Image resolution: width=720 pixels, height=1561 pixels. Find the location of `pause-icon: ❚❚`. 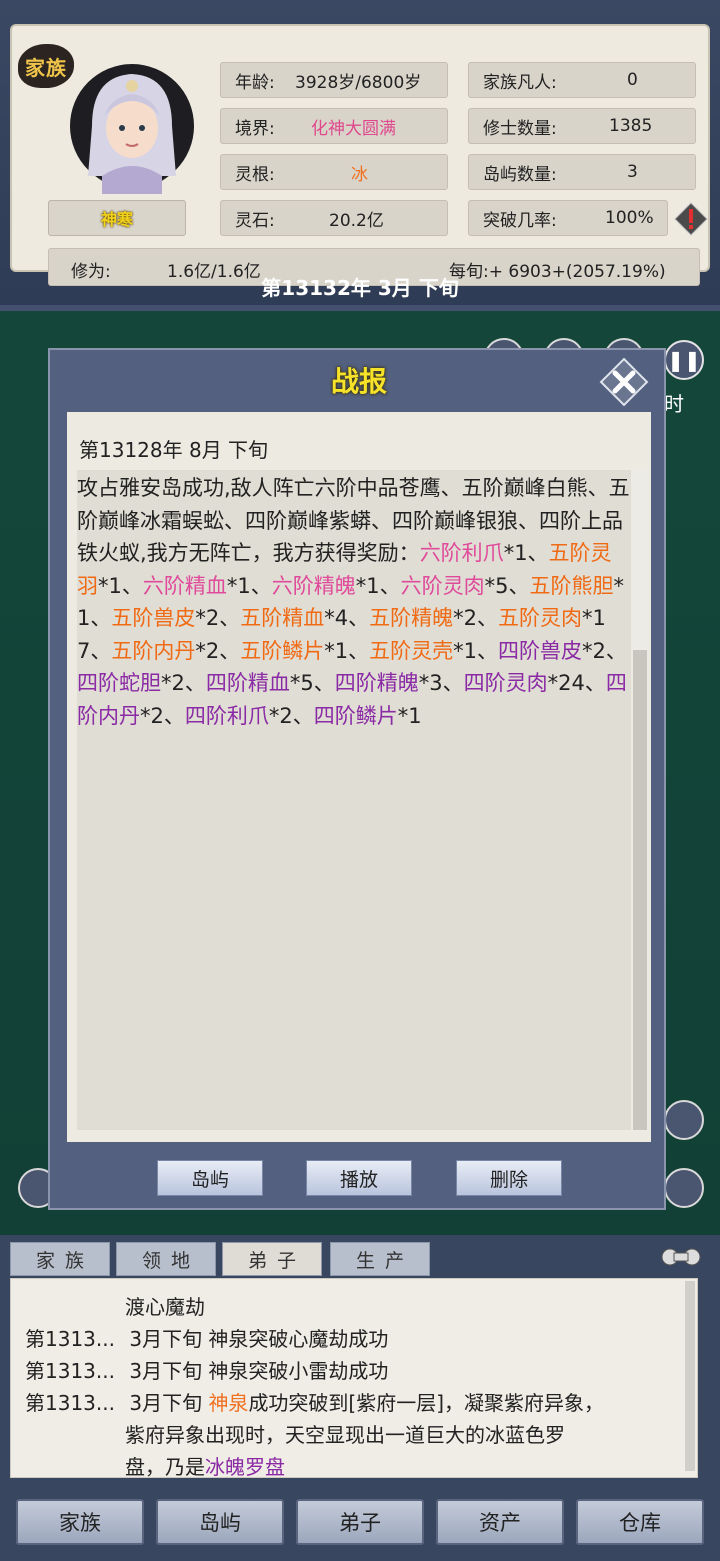

pause-icon: ❚❚ is located at coordinates (684, 360).